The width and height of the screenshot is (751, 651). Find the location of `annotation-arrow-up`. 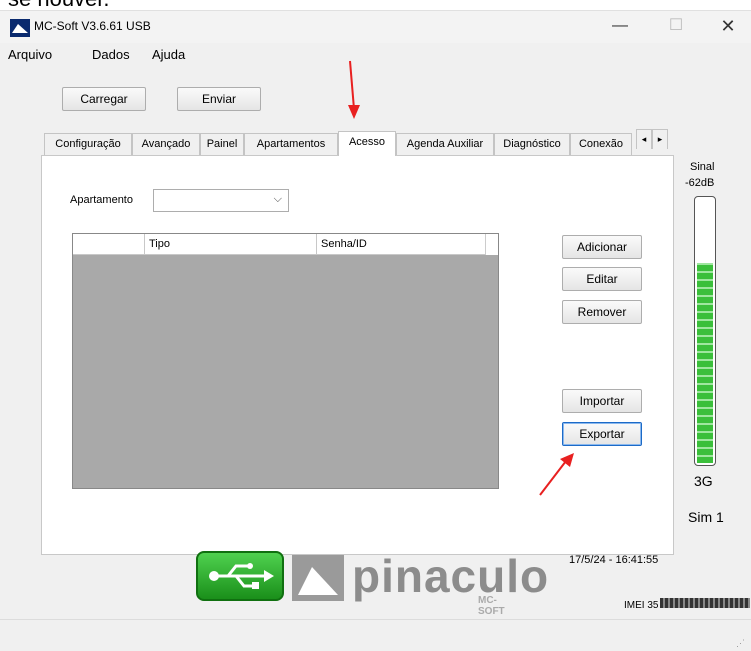

annotation-arrow-up is located at coordinates (556, 474).